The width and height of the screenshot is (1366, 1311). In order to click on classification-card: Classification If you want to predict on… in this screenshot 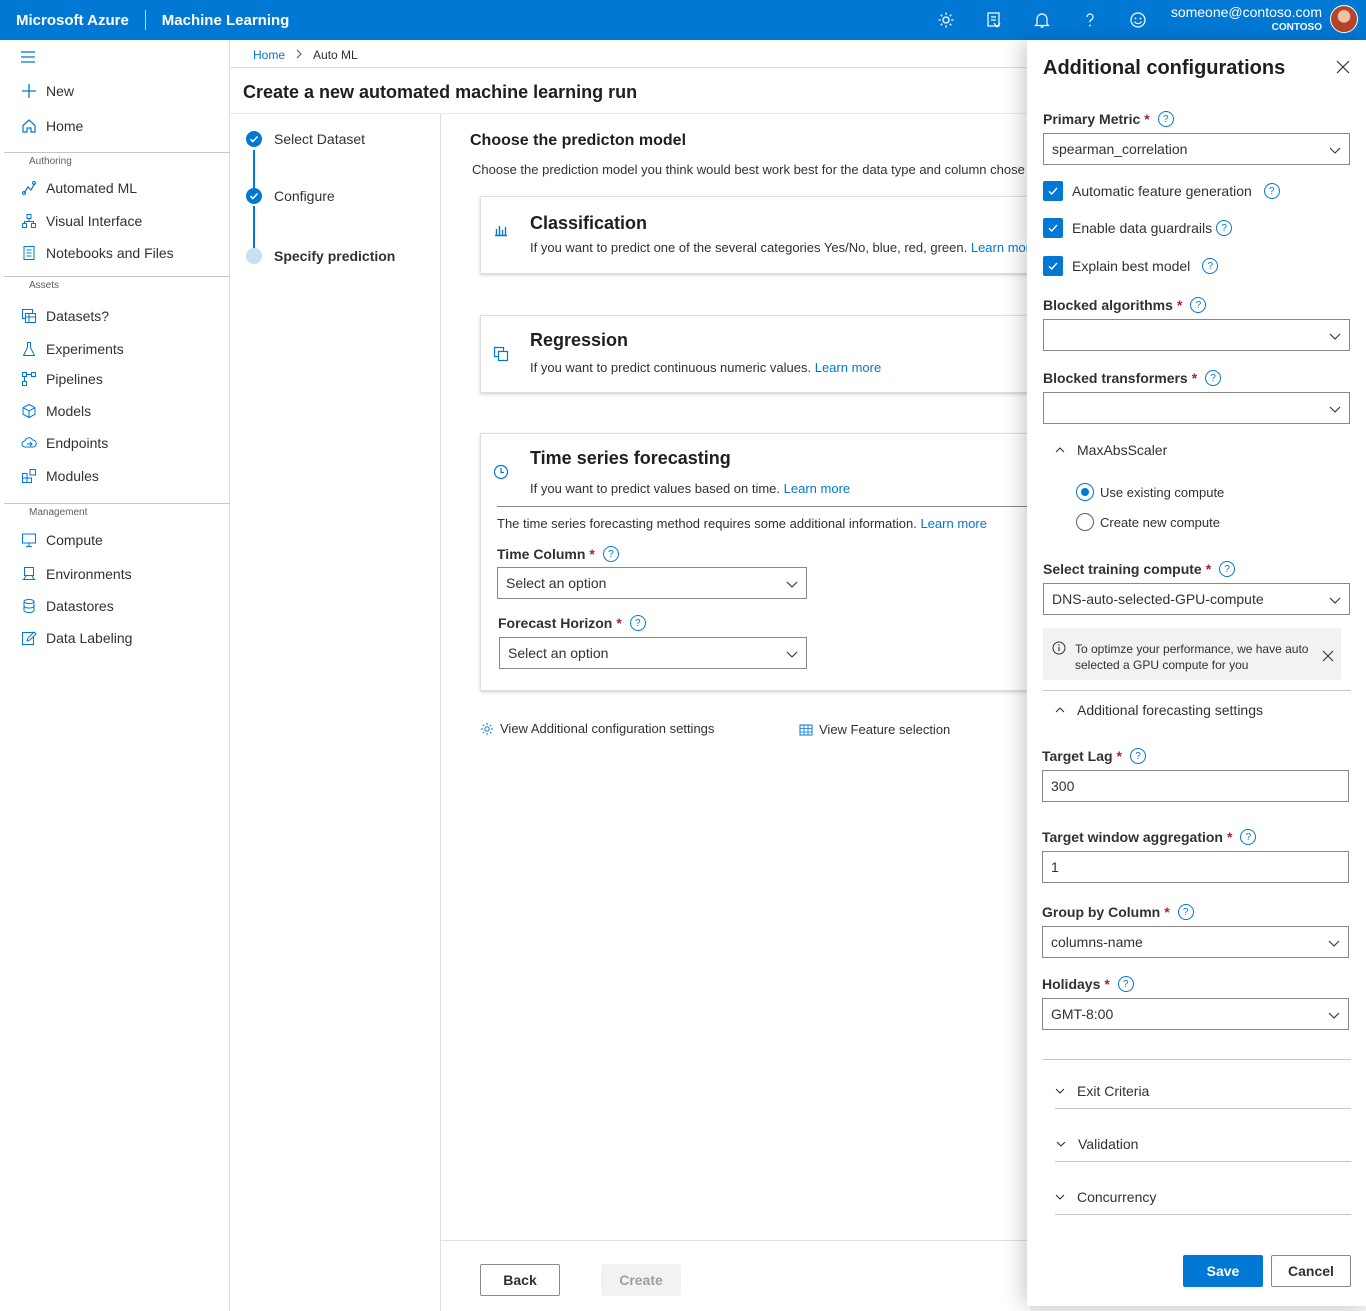, I will do `click(760, 235)`.